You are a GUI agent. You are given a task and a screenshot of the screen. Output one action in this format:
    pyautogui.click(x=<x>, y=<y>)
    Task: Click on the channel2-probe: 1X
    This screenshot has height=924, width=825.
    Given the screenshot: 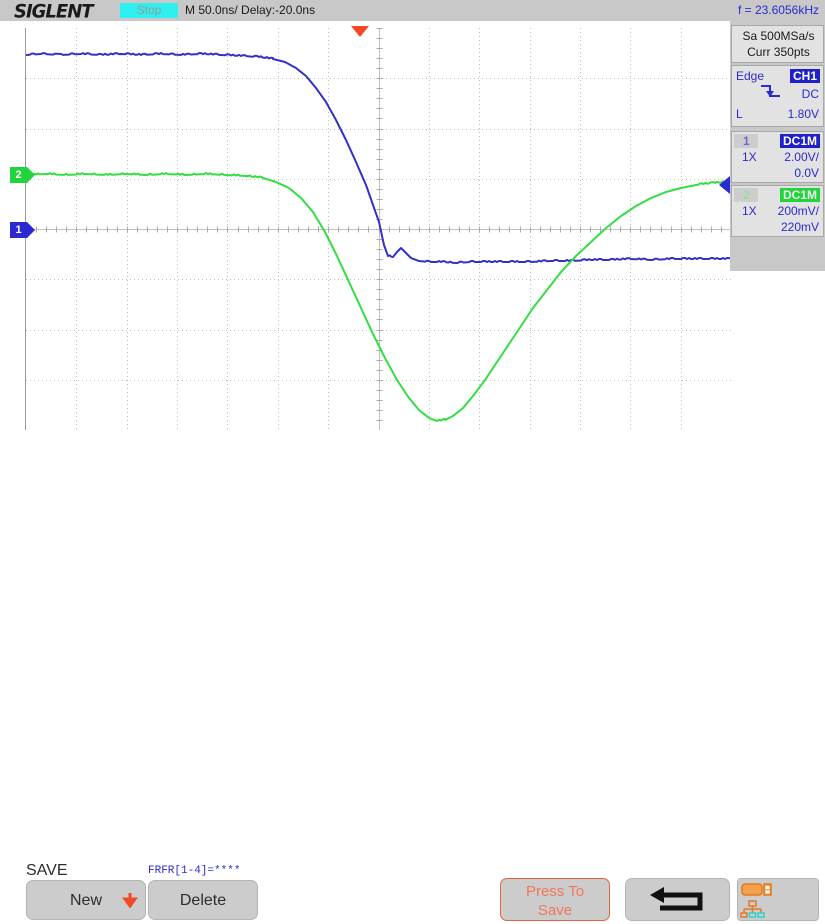 What is the action you would take?
    pyautogui.click(x=749, y=211)
    